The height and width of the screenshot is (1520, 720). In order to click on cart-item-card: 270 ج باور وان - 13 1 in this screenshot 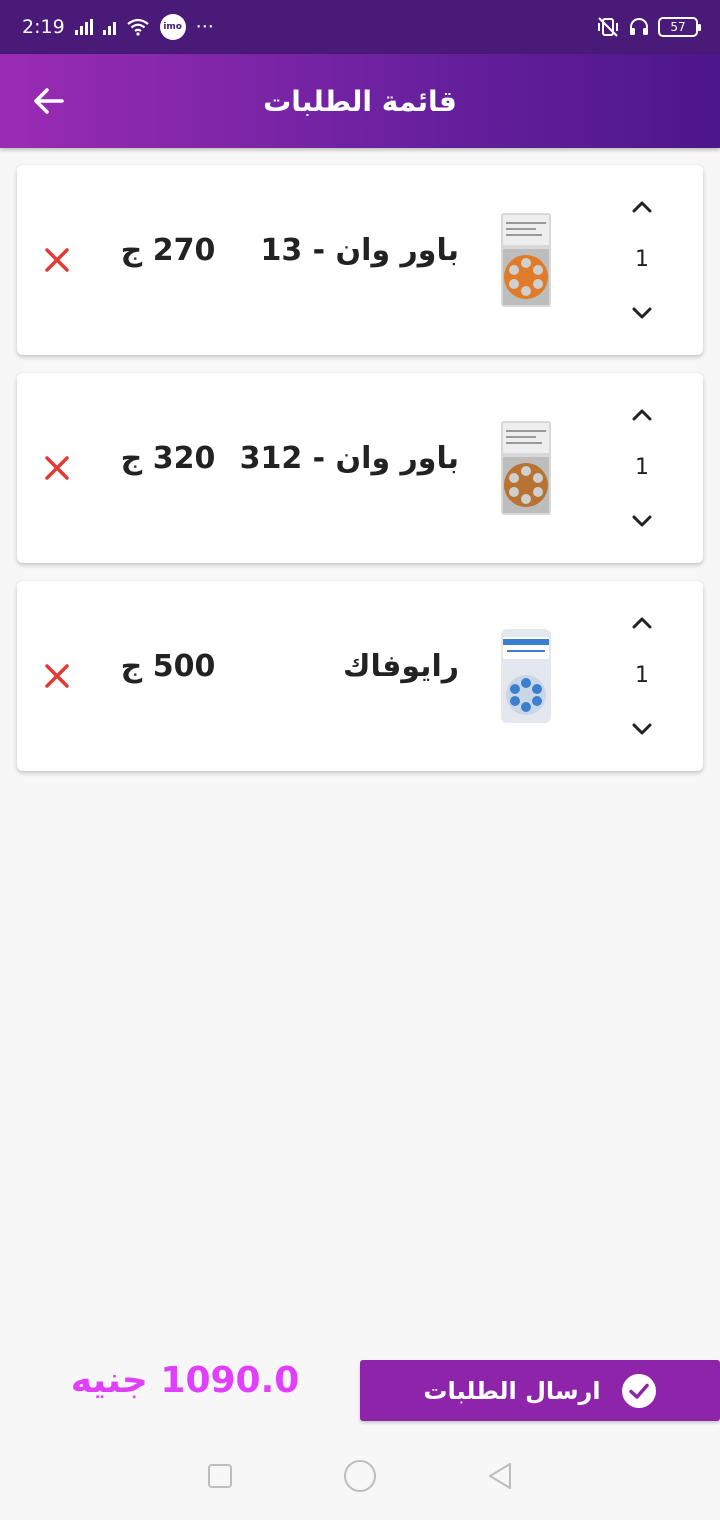, I will do `click(360, 260)`.